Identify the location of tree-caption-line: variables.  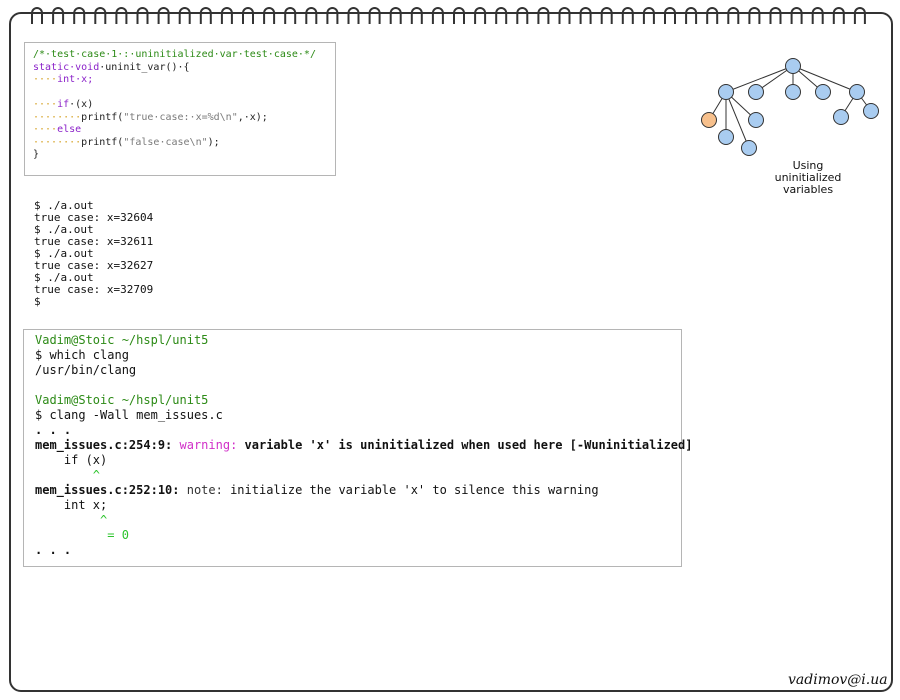
(808, 189).